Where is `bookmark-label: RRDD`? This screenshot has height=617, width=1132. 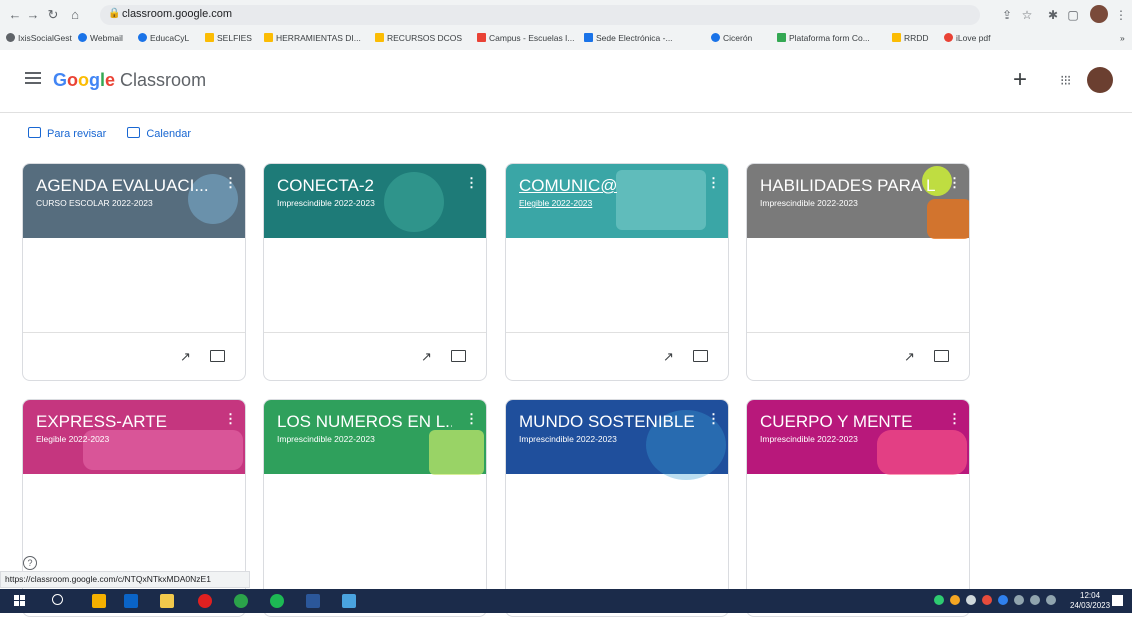 bookmark-label: RRDD is located at coordinates (916, 38).